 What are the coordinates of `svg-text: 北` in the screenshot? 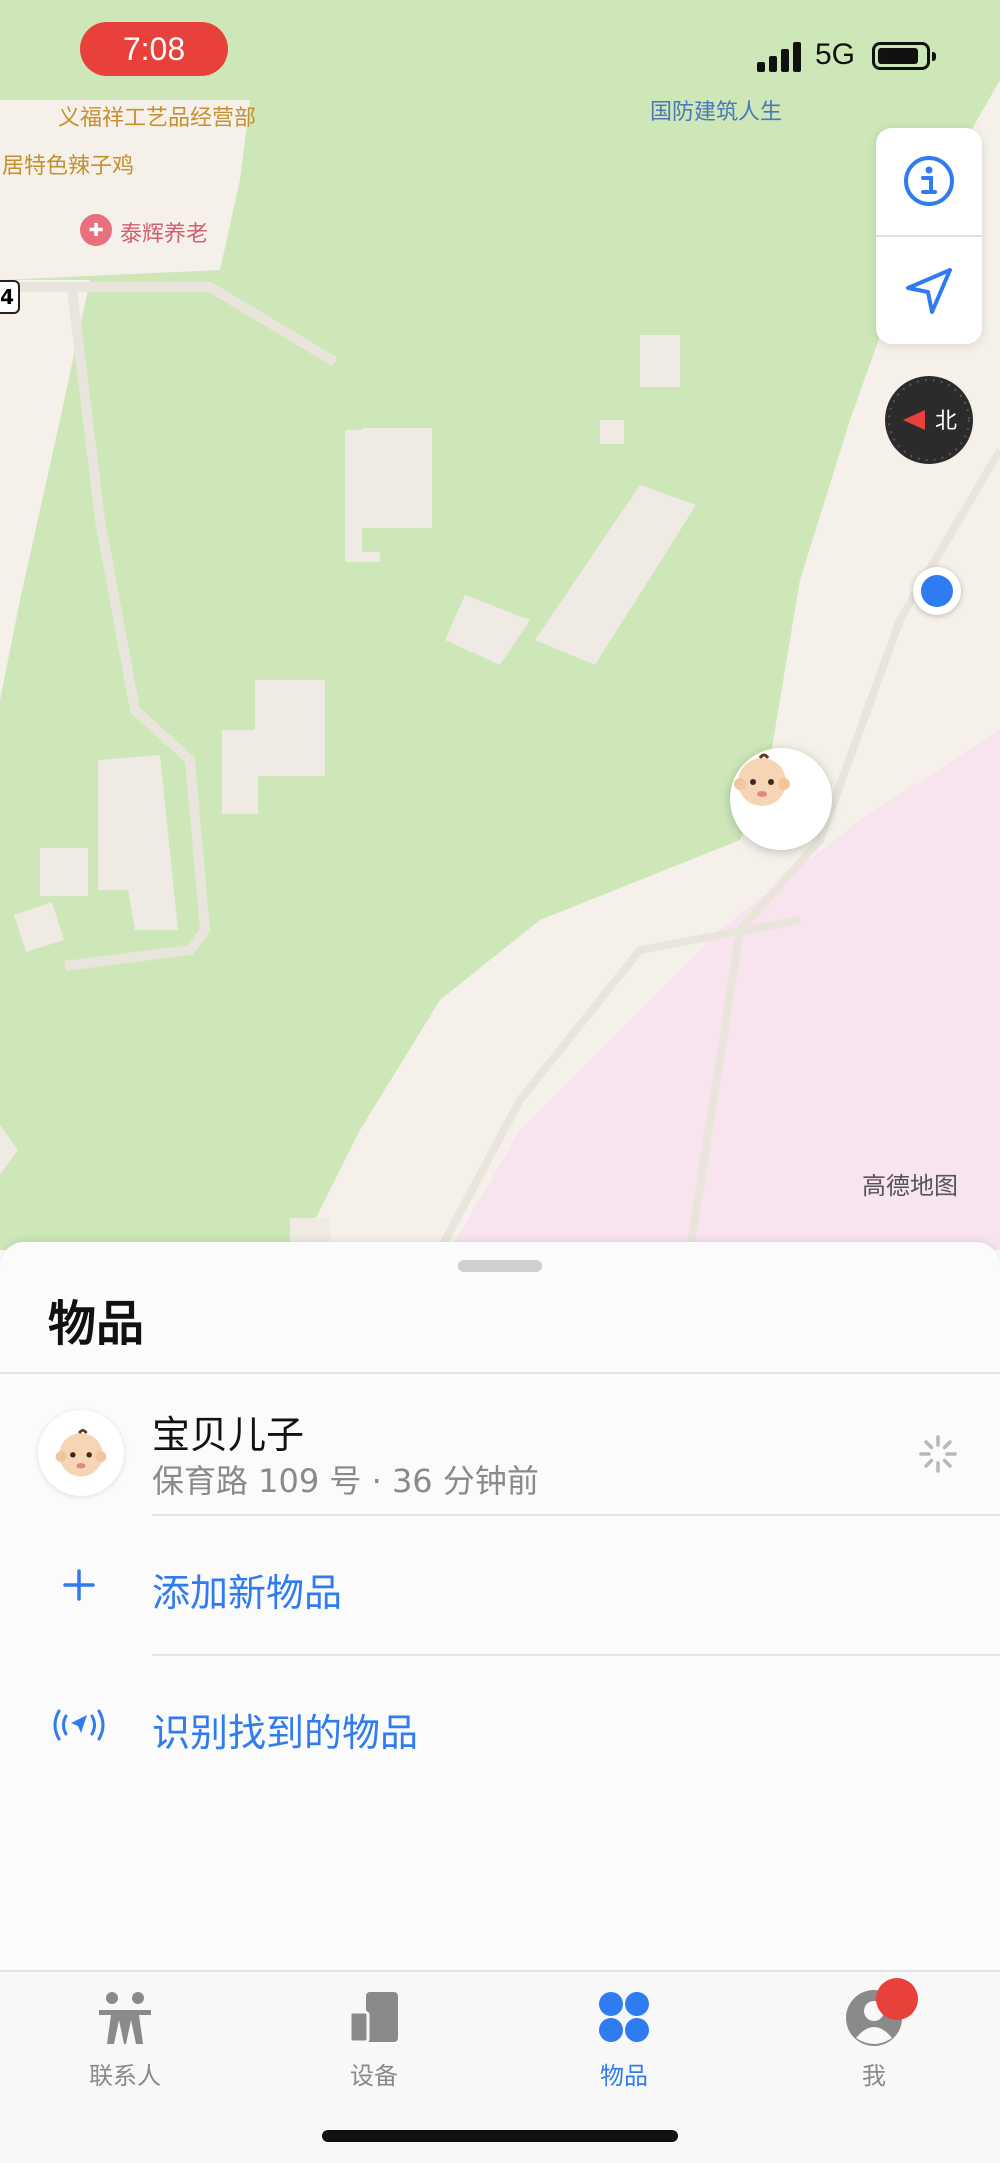 It's located at (946, 421).